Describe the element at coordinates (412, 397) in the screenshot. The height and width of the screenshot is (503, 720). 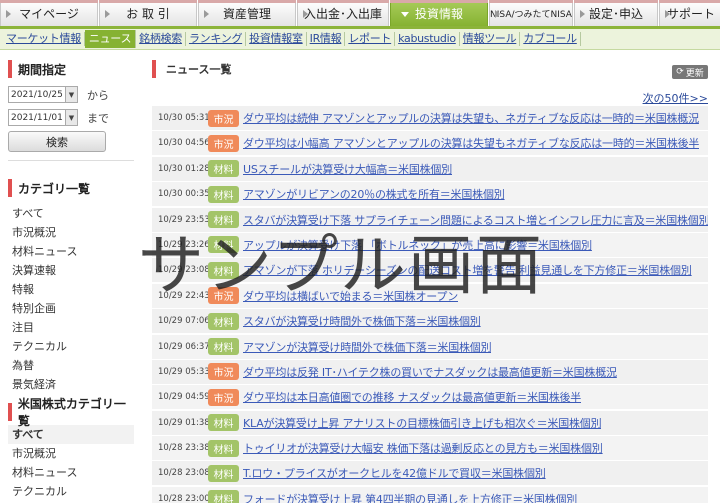
I see `news-headline-link: ダウ平均は本日高値圏での推移 ナスダックは最高値更新＝米国株後半` at that location.